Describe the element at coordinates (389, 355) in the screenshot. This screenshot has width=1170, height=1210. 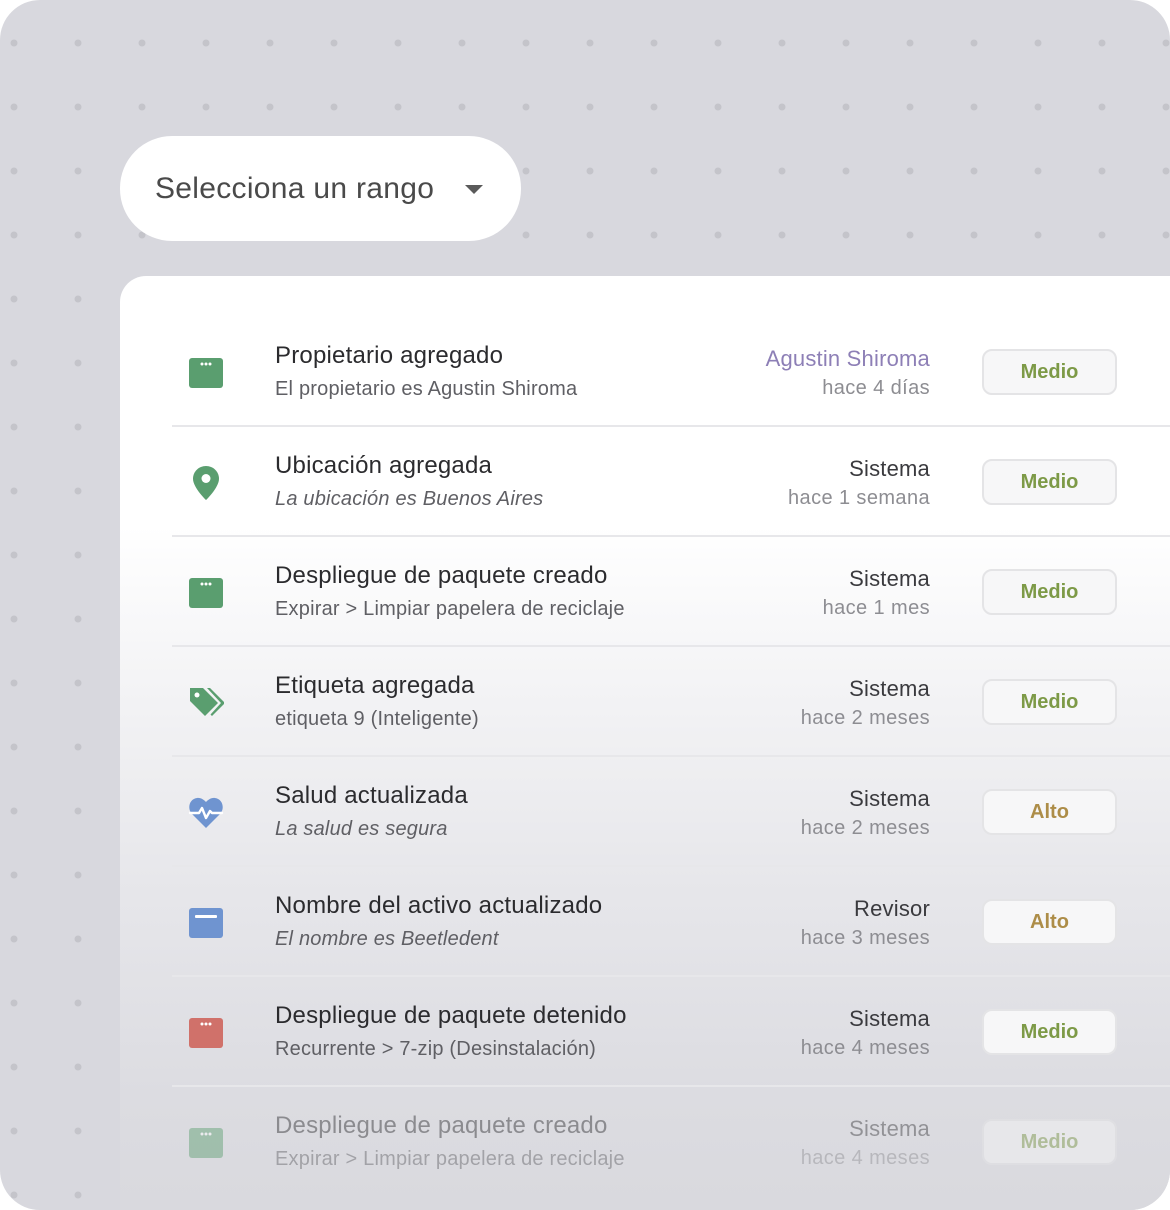
I see `activity-title: Propietario agregado` at that location.